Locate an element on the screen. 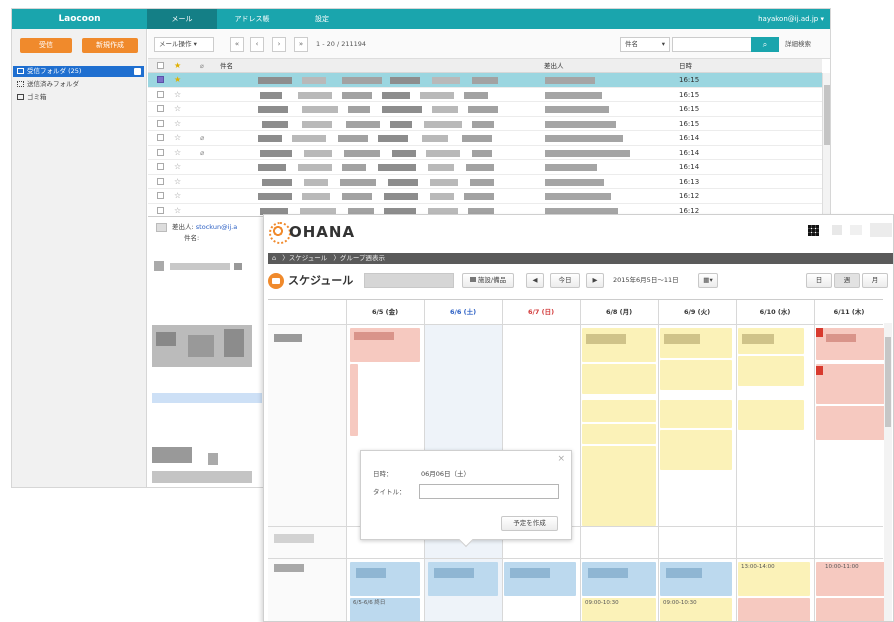 The height and width of the screenshot is (622, 894). select-all-checkbox is located at coordinates (160, 65).